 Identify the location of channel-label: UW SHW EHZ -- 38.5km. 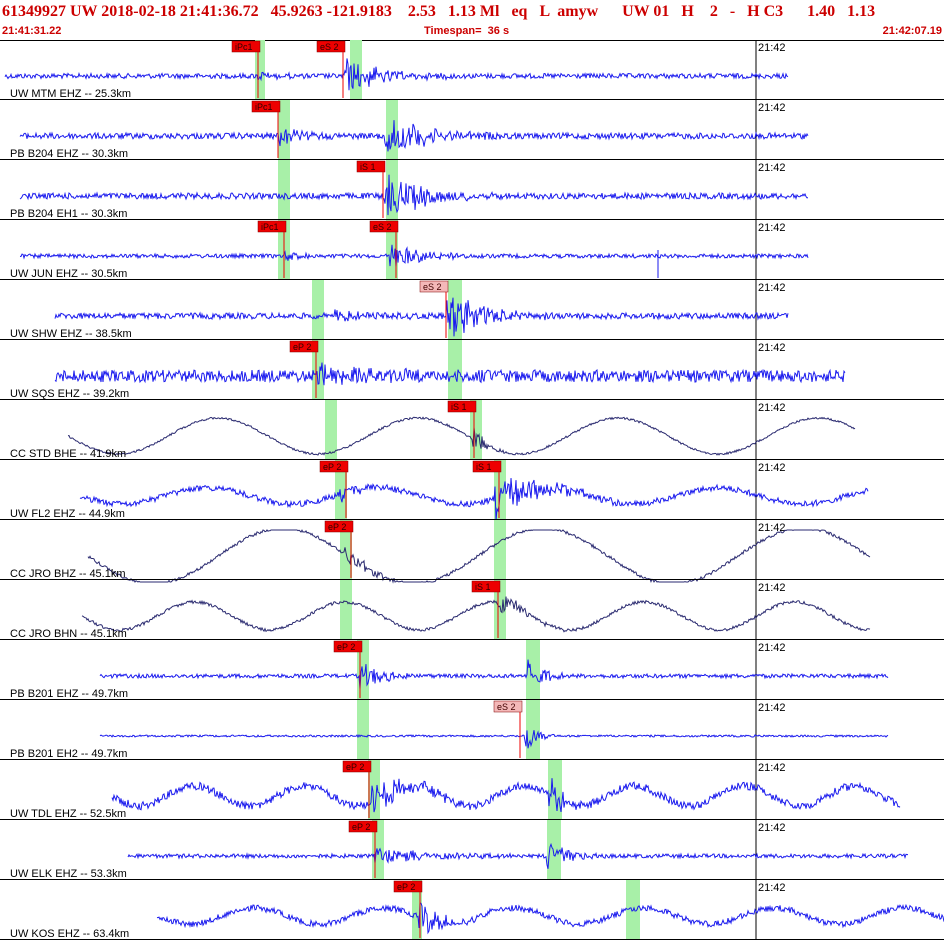
(71, 334).